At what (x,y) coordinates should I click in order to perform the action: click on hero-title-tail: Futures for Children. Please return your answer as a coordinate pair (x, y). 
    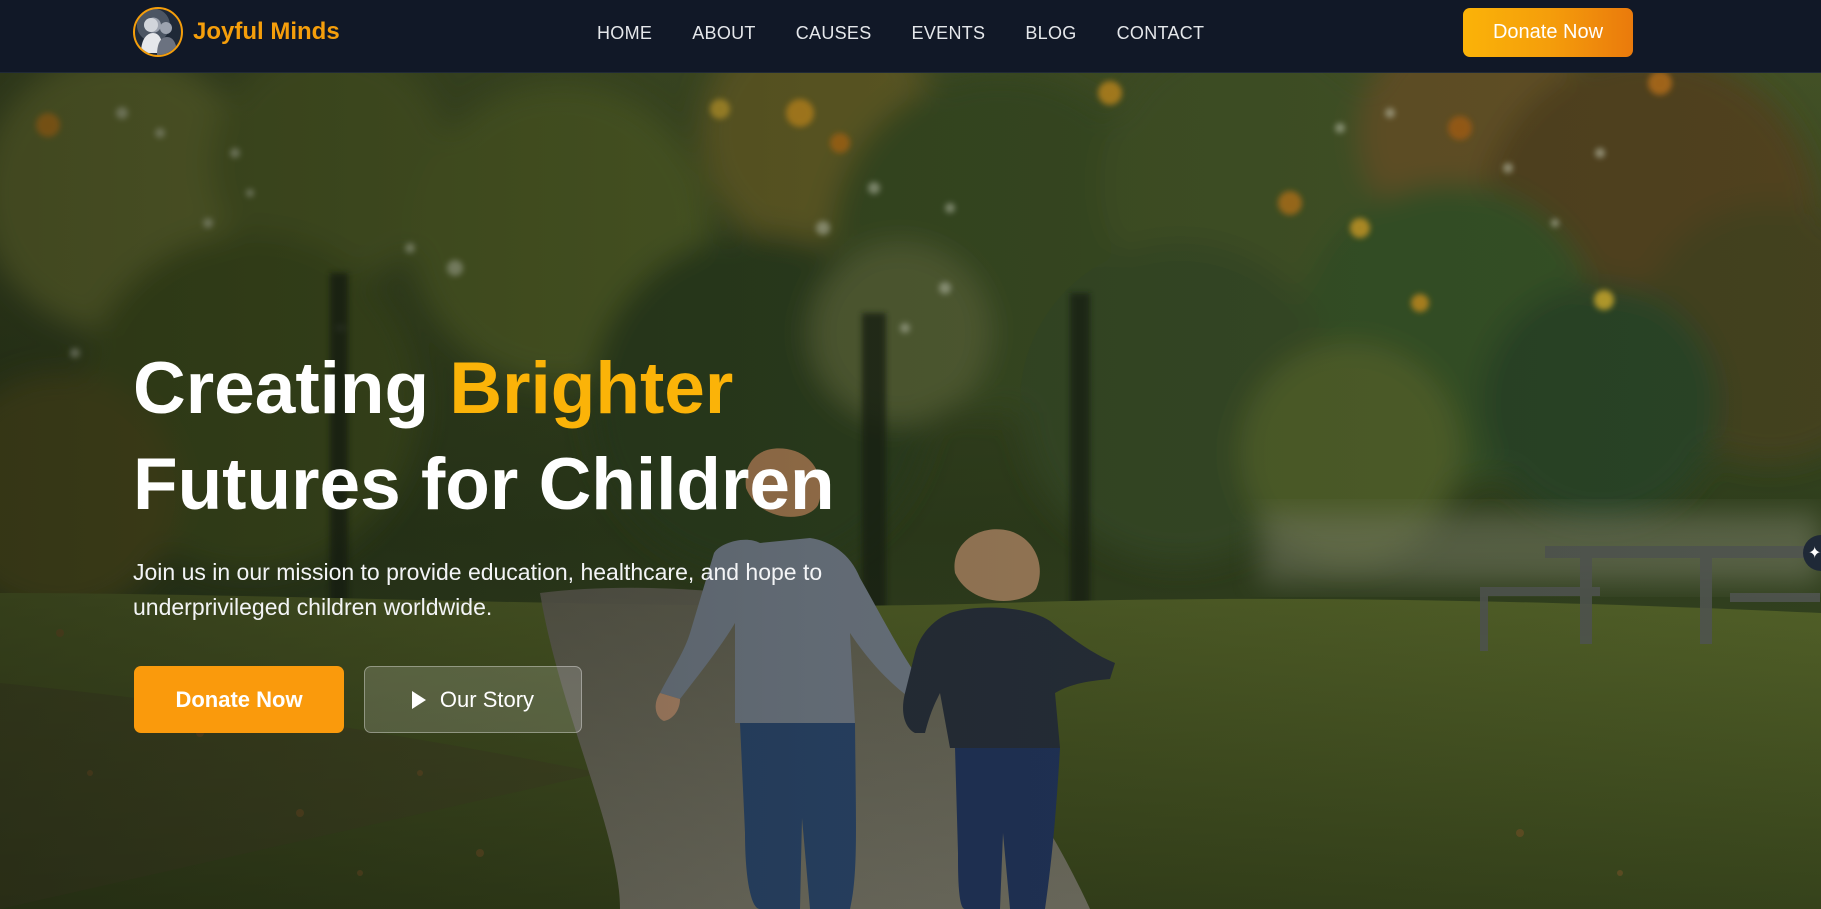
    Looking at the image, I should click on (484, 484).